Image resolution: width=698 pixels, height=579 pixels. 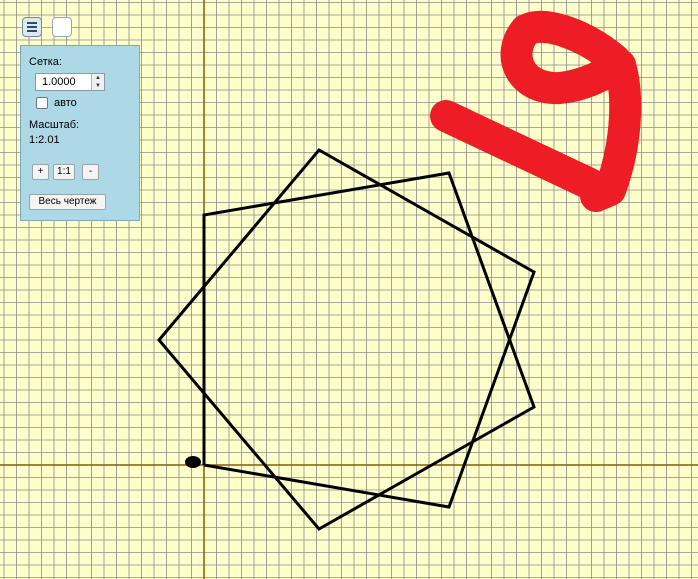 I want to click on spinner-down-icon: ▼, so click(x=98, y=86).